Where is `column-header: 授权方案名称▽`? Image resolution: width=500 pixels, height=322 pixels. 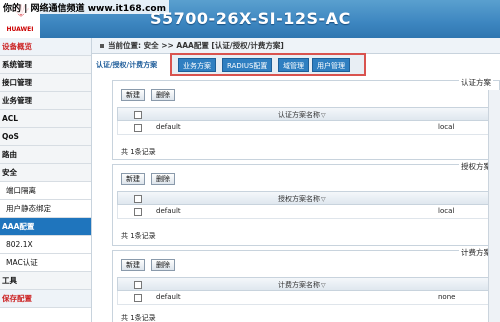
column-header: 授权方案名称▽ is located at coordinates (302, 199).